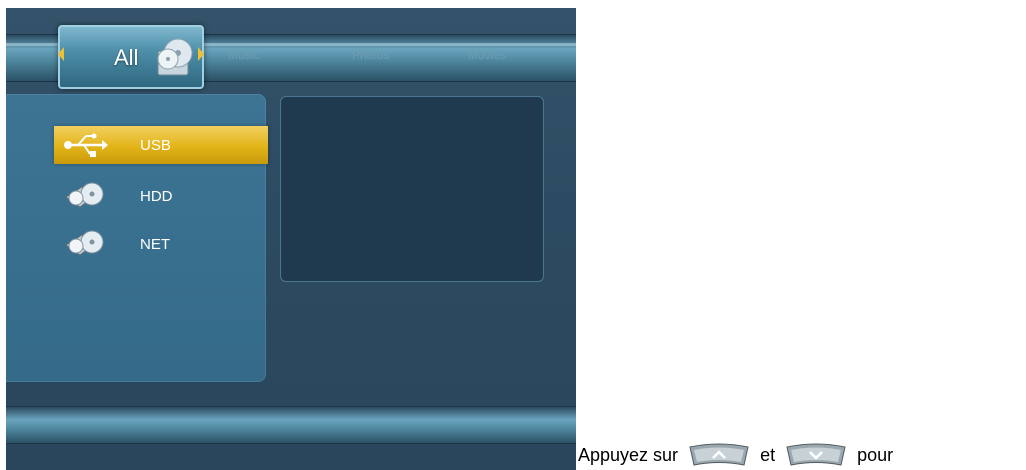 The height and width of the screenshot is (470, 1026). I want to click on device-label-net: NET, so click(155, 244).